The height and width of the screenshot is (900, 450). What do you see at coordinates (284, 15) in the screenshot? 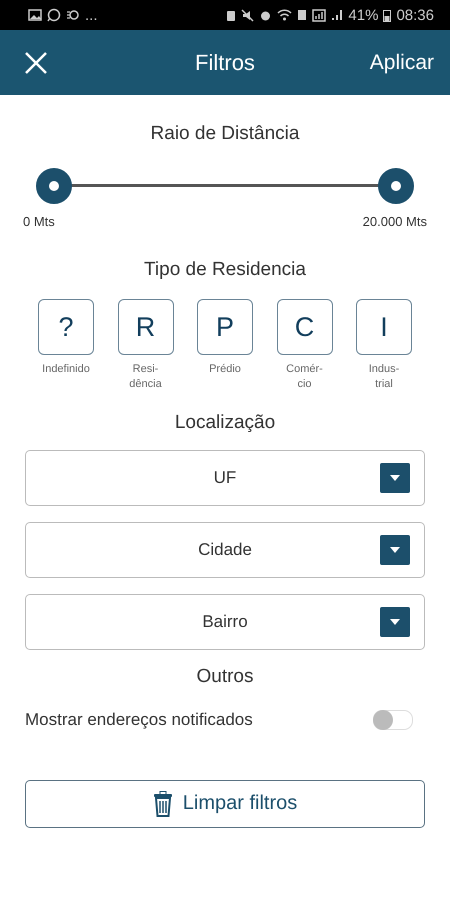
I see `wifi-icon` at bounding box center [284, 15].